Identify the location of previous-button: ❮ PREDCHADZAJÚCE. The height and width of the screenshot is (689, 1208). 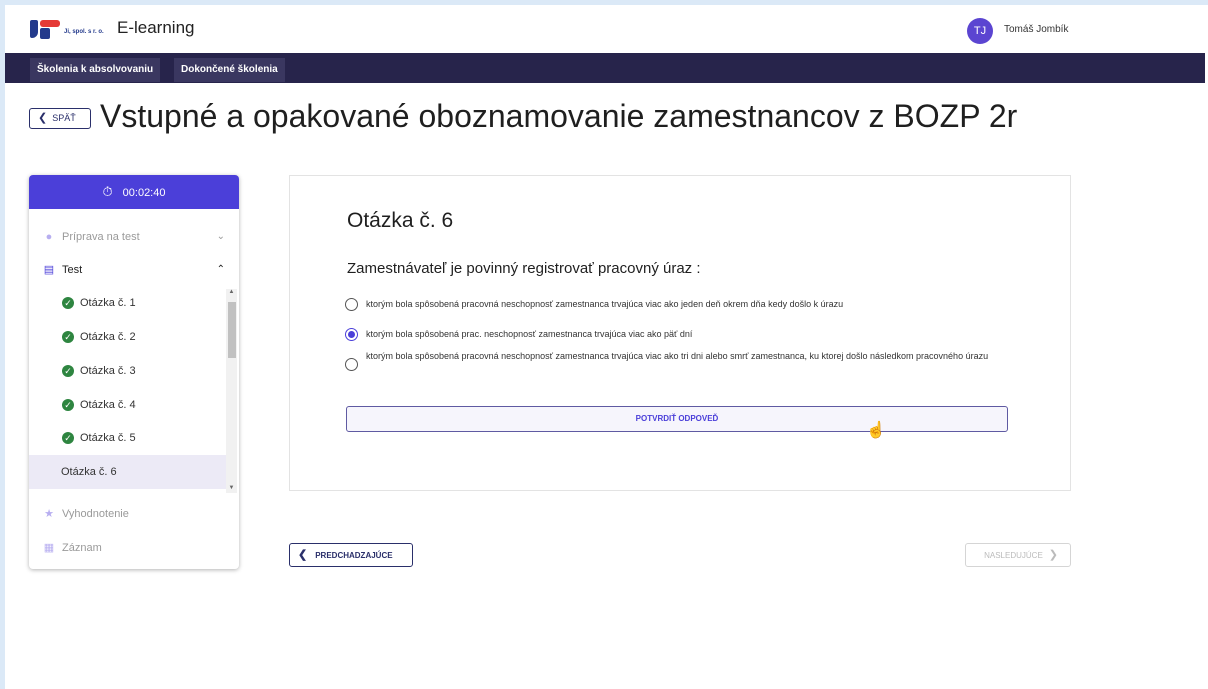
(351, 555).